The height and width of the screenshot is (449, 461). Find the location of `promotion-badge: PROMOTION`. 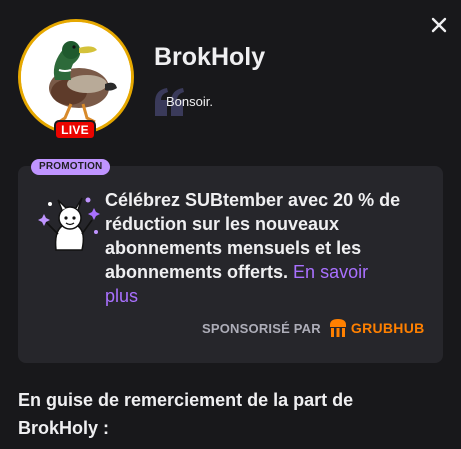

promotion-badge: PROMOTION is located at coordinates (71, 167).